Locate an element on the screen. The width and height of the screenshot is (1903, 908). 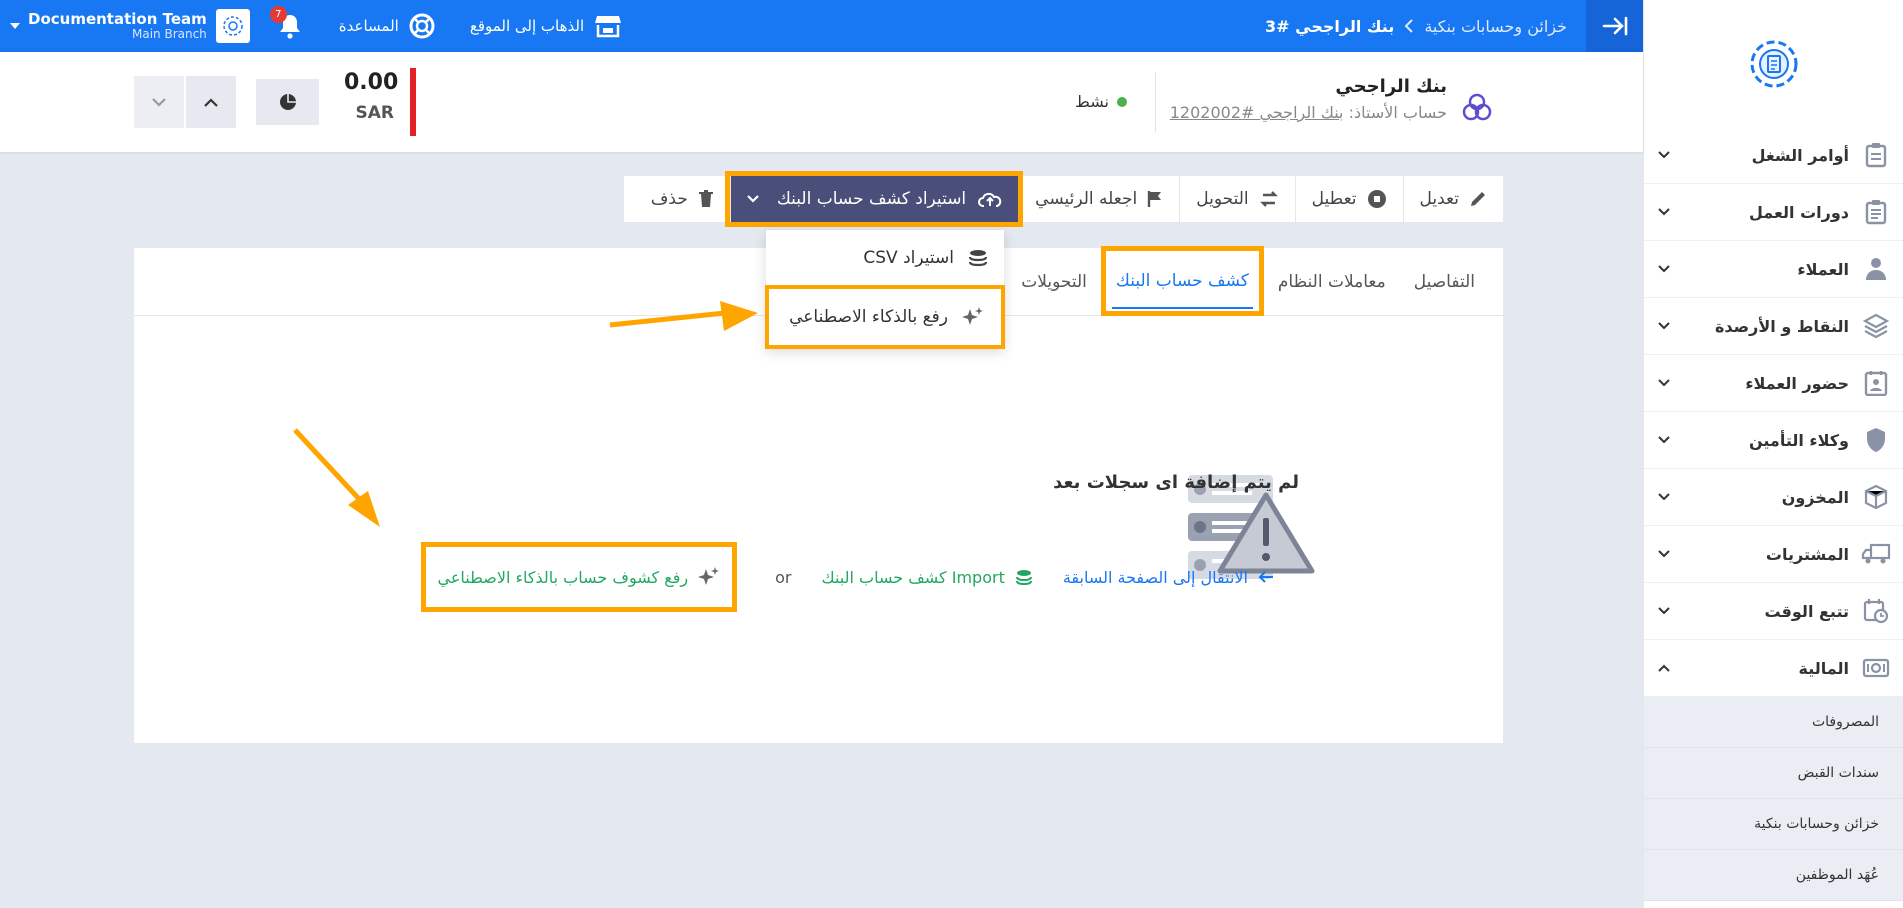
delete-button: حذف is located at coordinates (682, 199).